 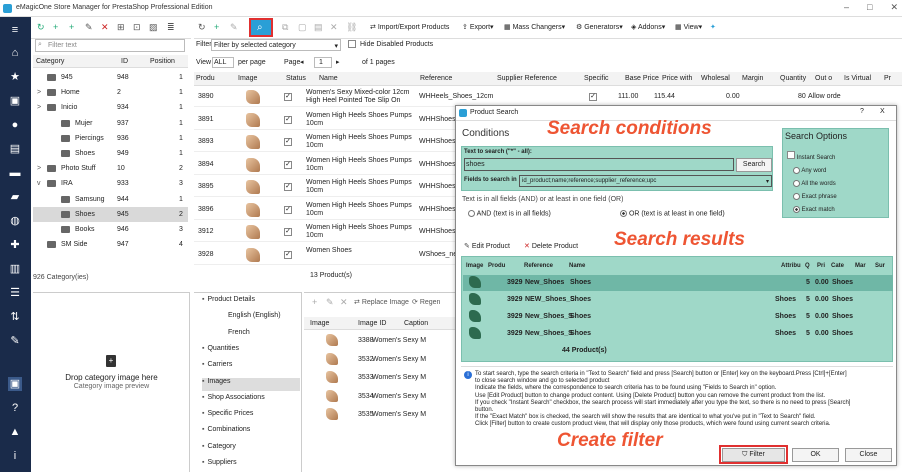 I want to click on wrench-icon: ✎, so click(x=15, y=341).